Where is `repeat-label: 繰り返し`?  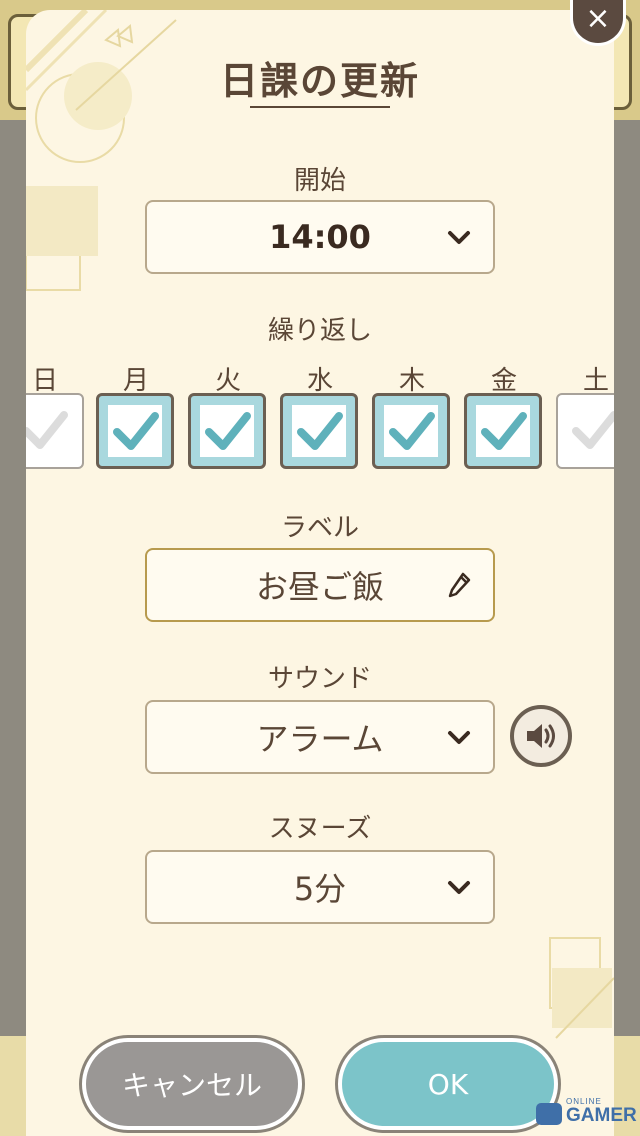
repeat-label: 繰り返し is located at coordinates (319, 331).